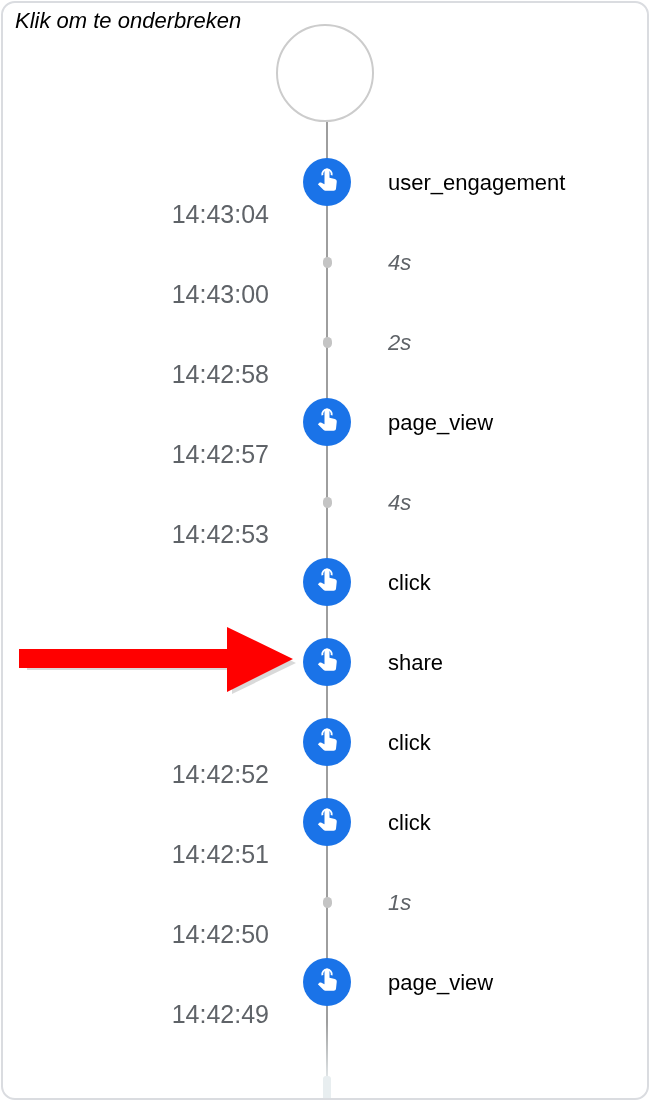  What do you see at coordinates (400, 902) in the screenshot?
I see `gap-duration: 1s` at bounding box center [400, 902].